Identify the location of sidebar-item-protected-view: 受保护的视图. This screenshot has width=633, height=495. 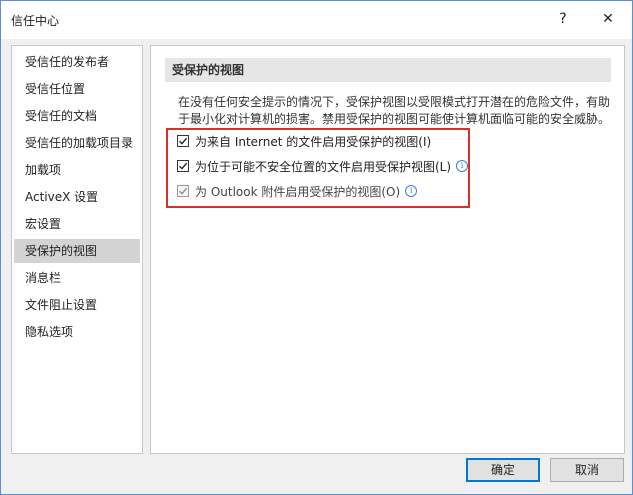
(77, 251).